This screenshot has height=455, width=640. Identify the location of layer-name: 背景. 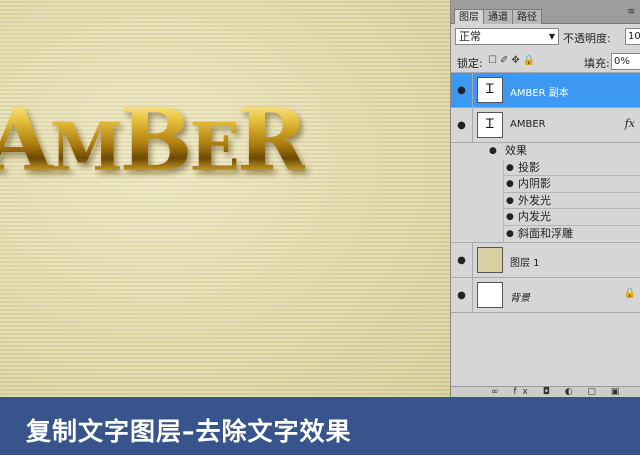
(520, 298).